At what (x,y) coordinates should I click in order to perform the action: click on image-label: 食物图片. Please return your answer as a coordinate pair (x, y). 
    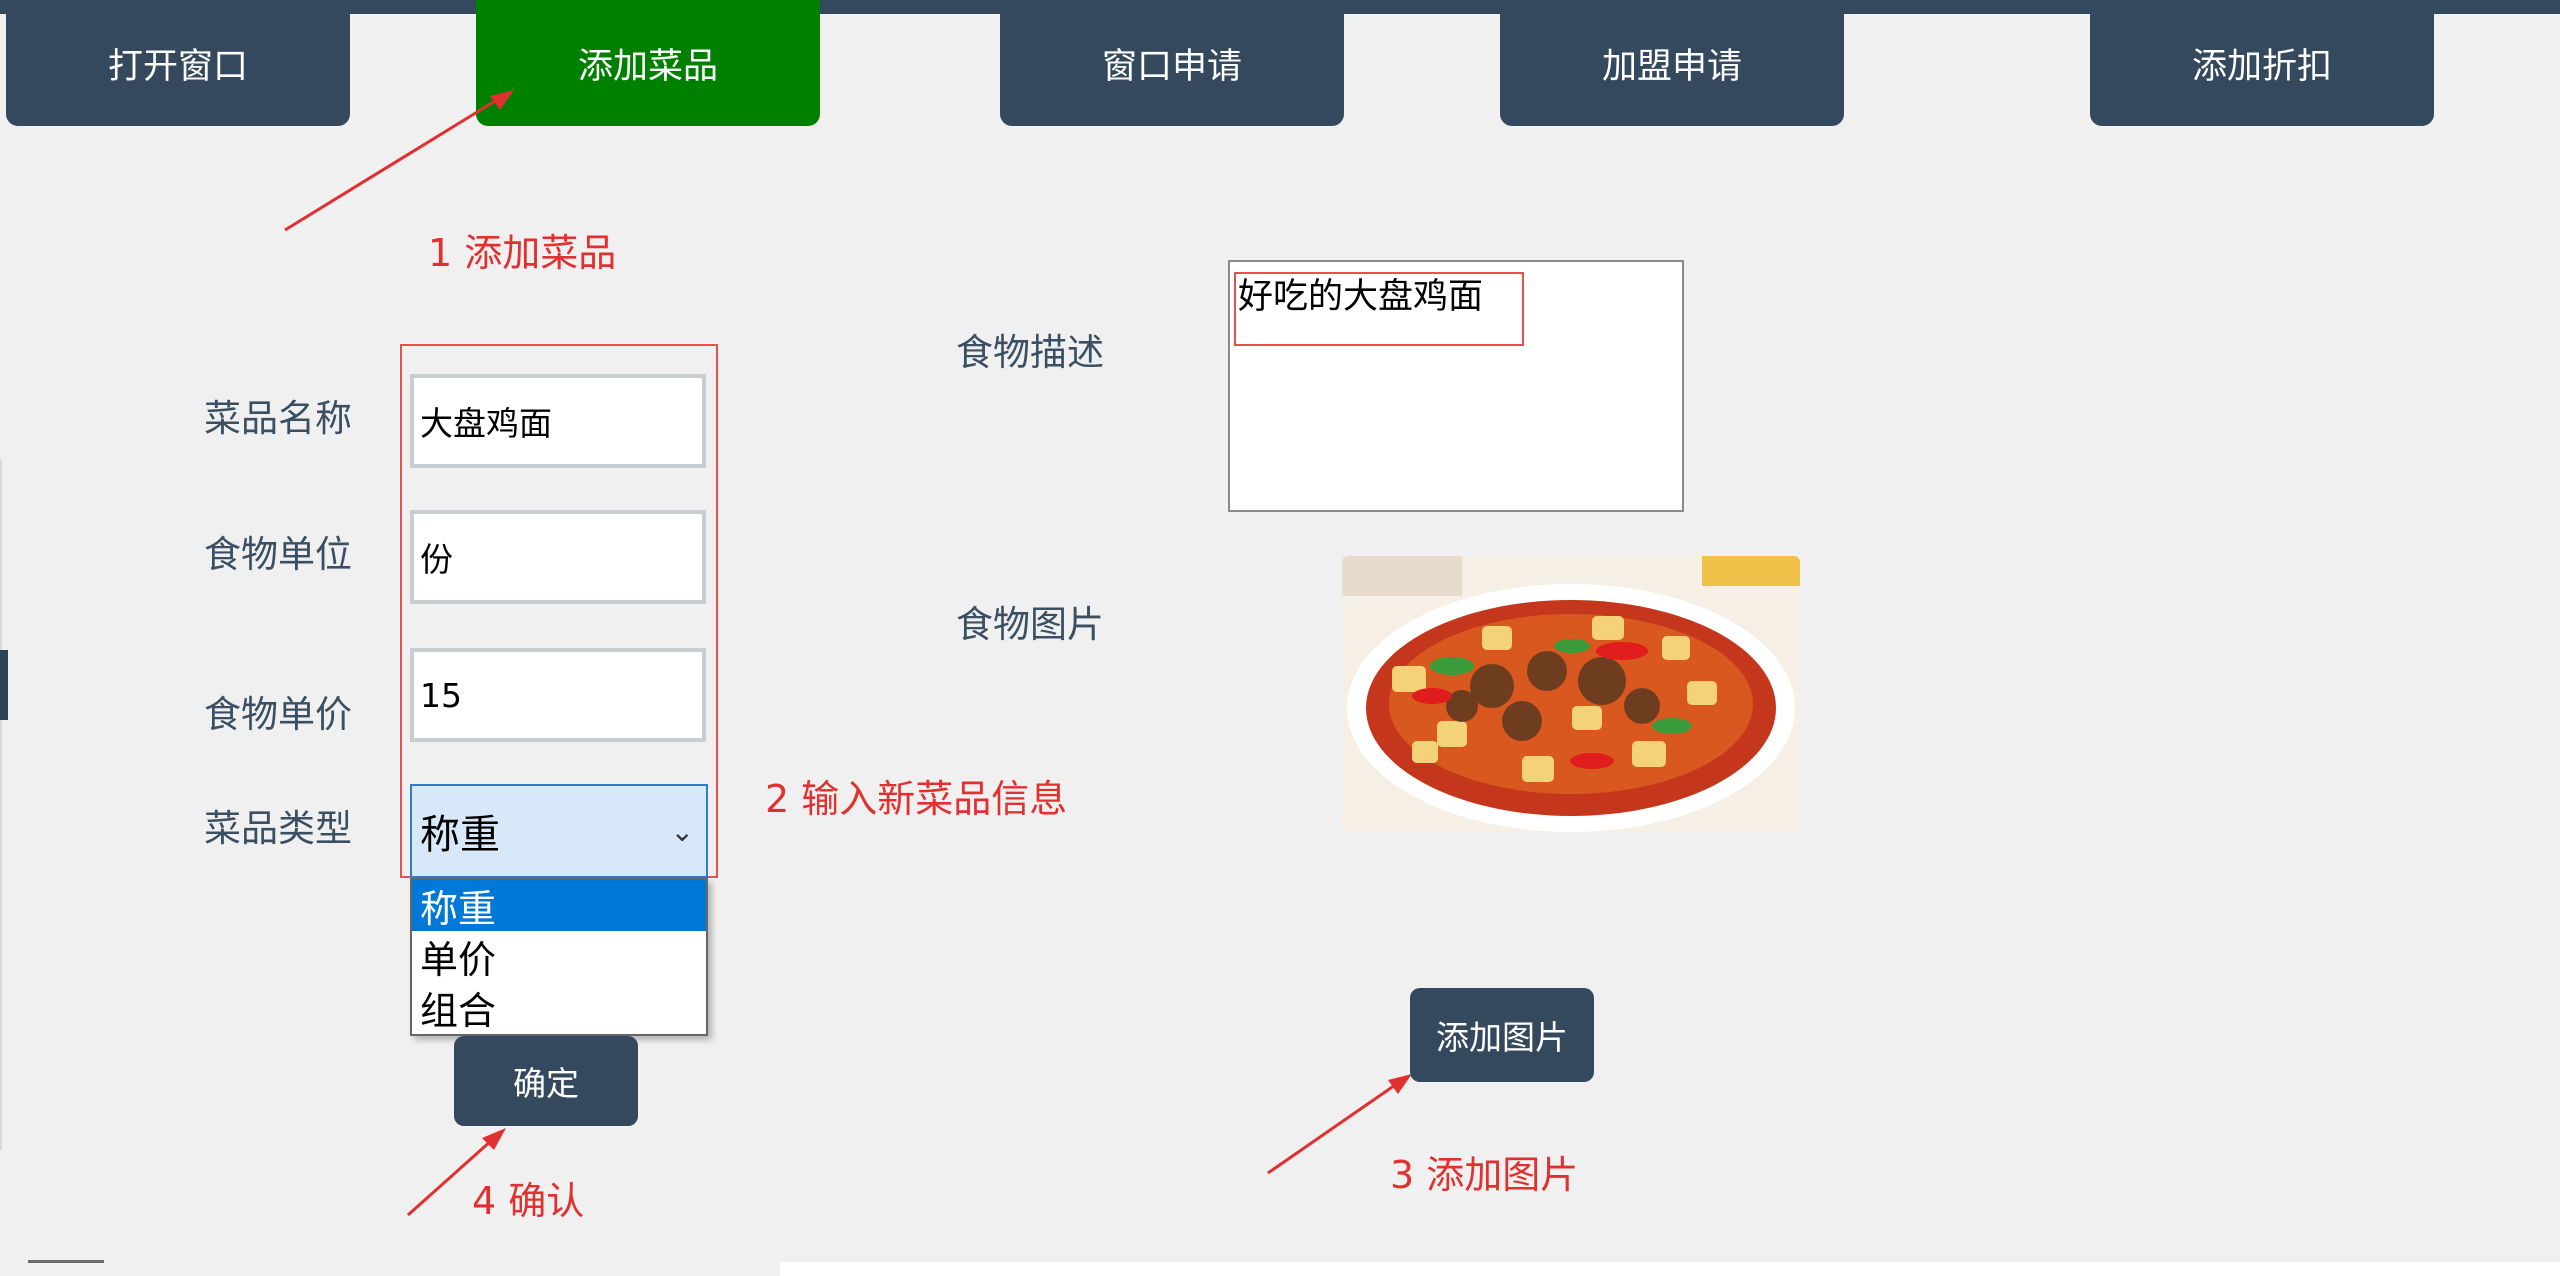
    Looking at the image, I should click on (1030, 624).